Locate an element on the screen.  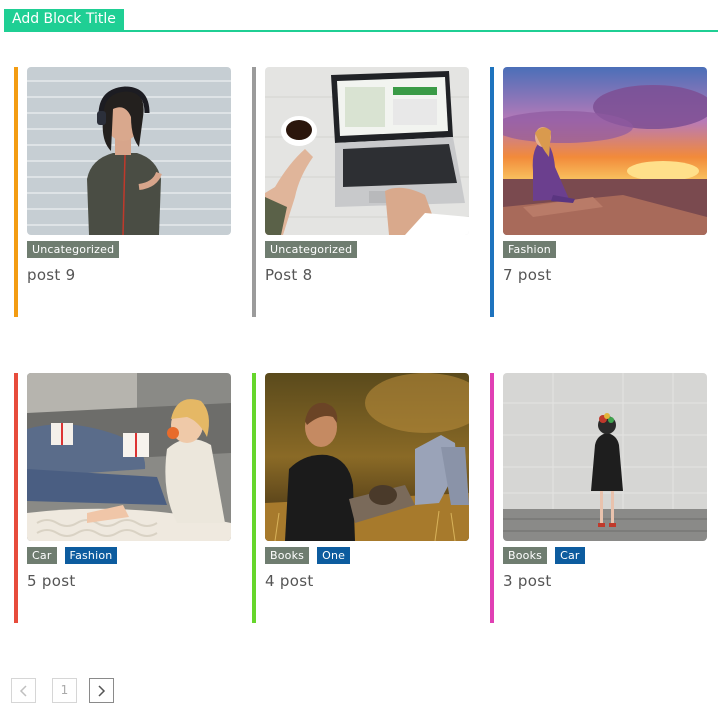
prev-page-button is located at coordinates (23, 690).